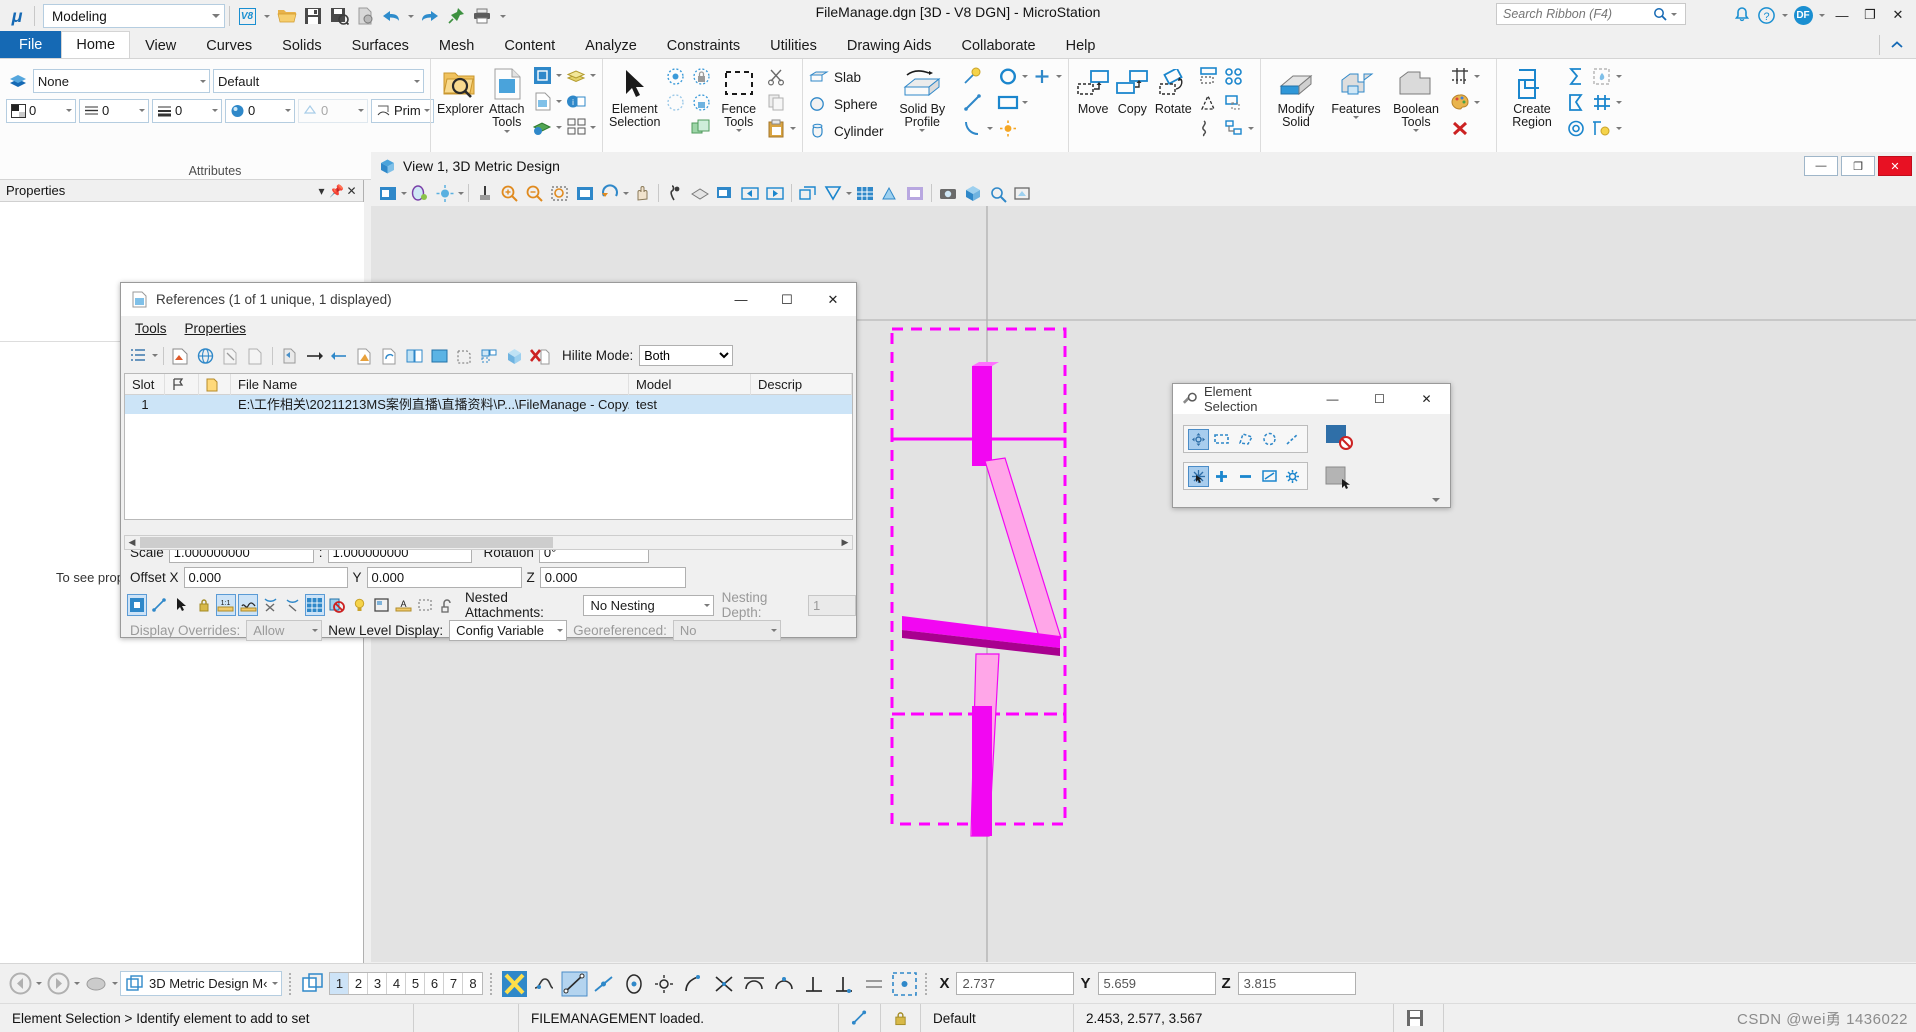 The height and width of the screenshot is (1032, 1916). What do you see at coordinates (365, 16) in the screenshot?
I see `file-properties-button` at bounding box center [365, 16].